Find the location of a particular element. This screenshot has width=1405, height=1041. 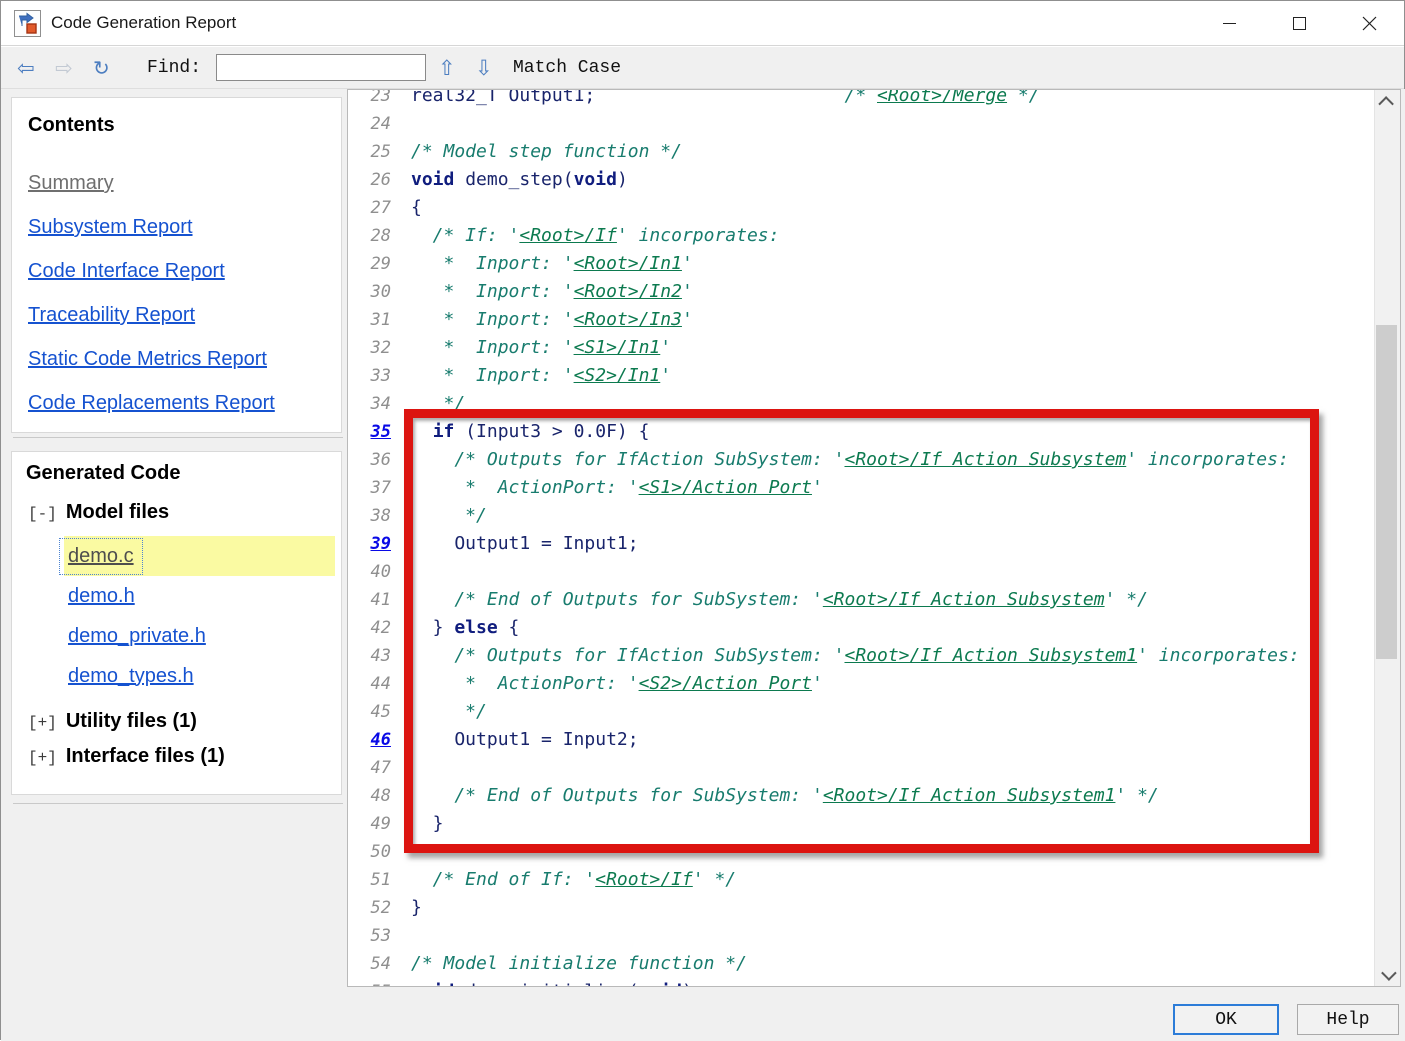

sidebar-link-subsystem-report: Subsystem Report is located at coordinates (176, 227).